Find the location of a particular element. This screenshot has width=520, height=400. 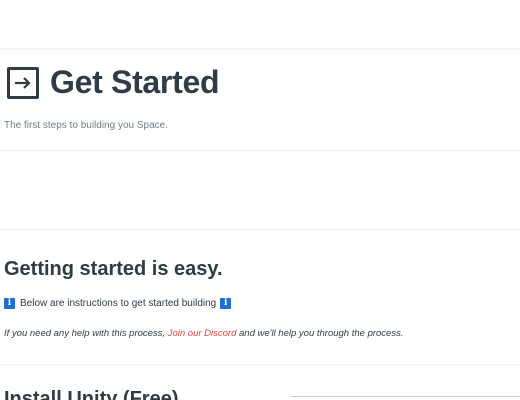

help-prefix: If you need any help with this process, is located at coordinates (86, 333).